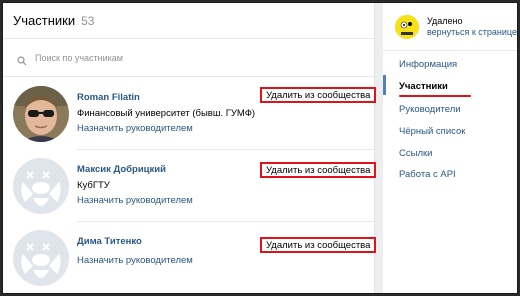  What do you see at coordinates (121, 169) in the screenshot?
I see `member-name: Максик Добрицкий` at bounding box center [121, 169].